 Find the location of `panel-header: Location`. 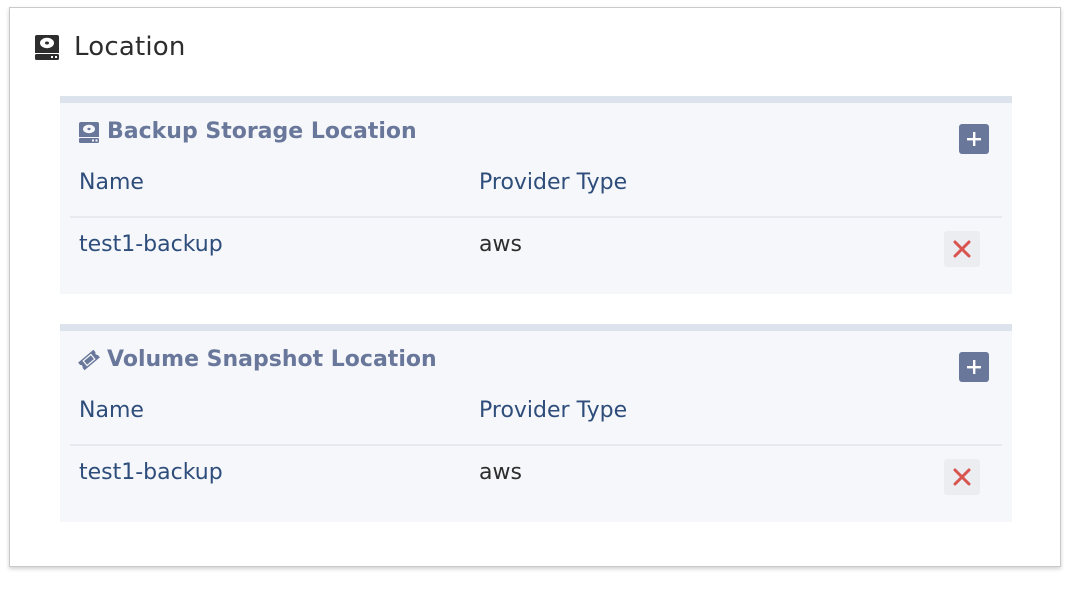

panel-header: Location is located at coordinates (109, 47).